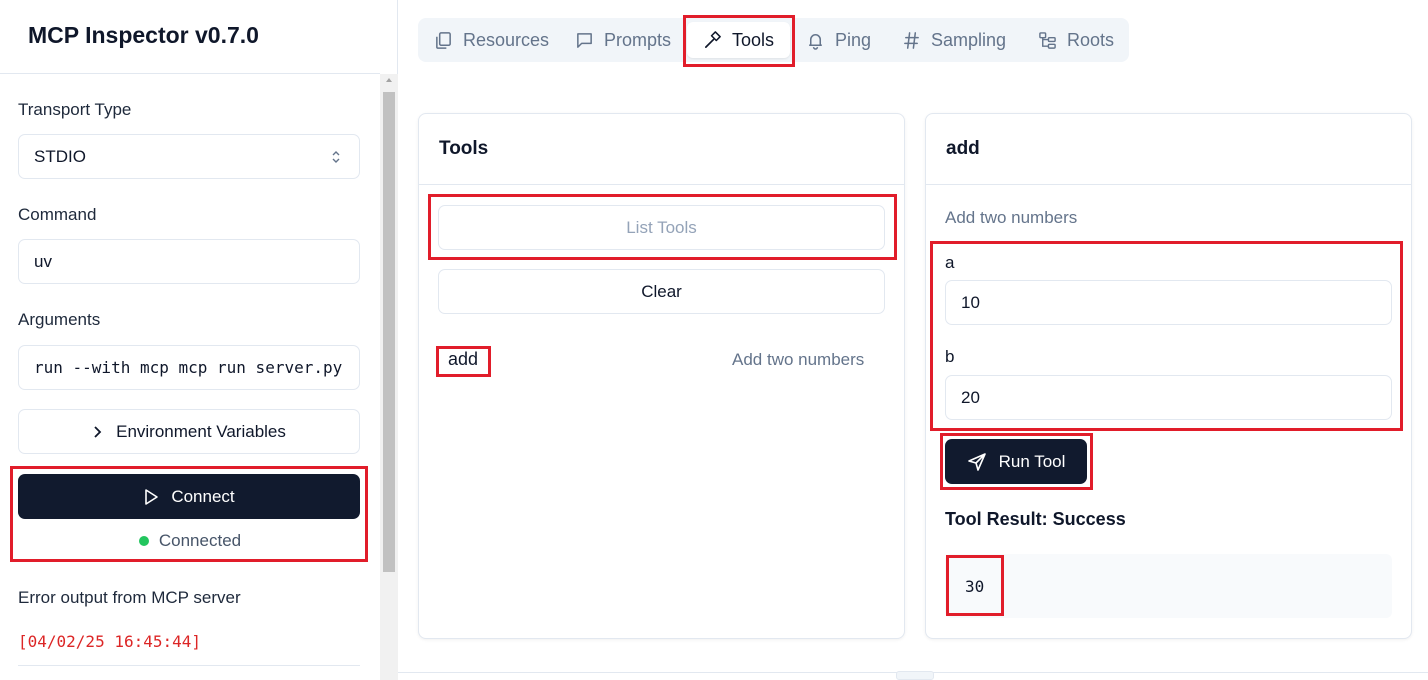  I want to click on error-output-line: [04/02/25 16:45:44], so click(110, 641).